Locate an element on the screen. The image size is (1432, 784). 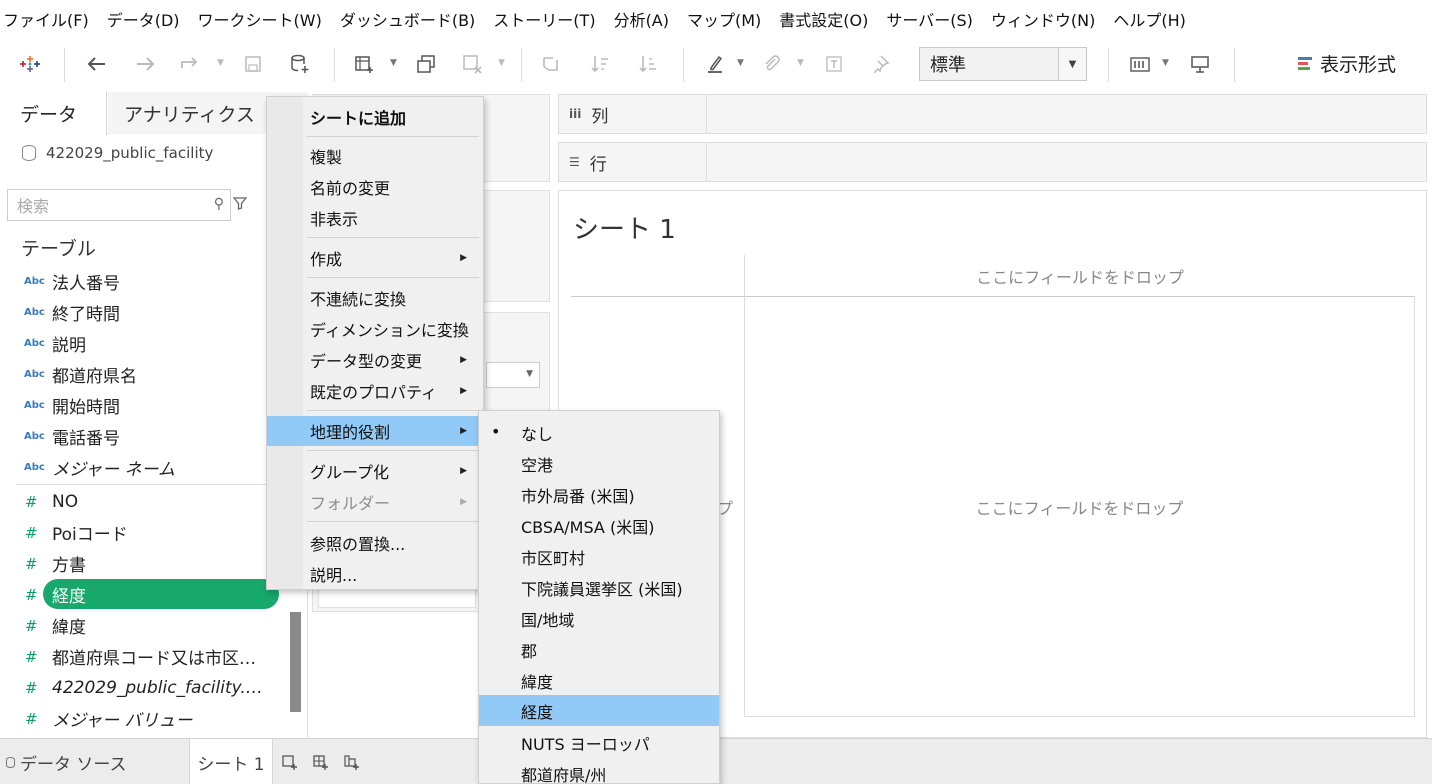
menu-format: 書式設定(O) is located at coordinates (823, 19).